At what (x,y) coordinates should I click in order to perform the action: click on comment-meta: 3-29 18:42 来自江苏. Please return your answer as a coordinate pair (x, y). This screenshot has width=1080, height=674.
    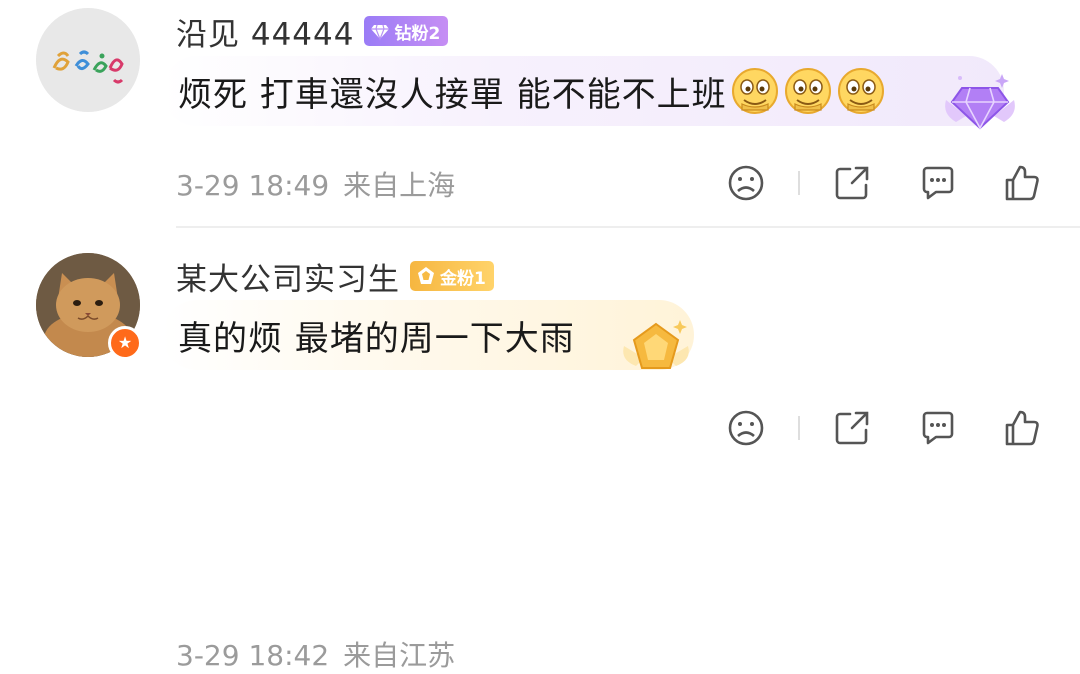
    Looking at the image, I should click on (322, 654).